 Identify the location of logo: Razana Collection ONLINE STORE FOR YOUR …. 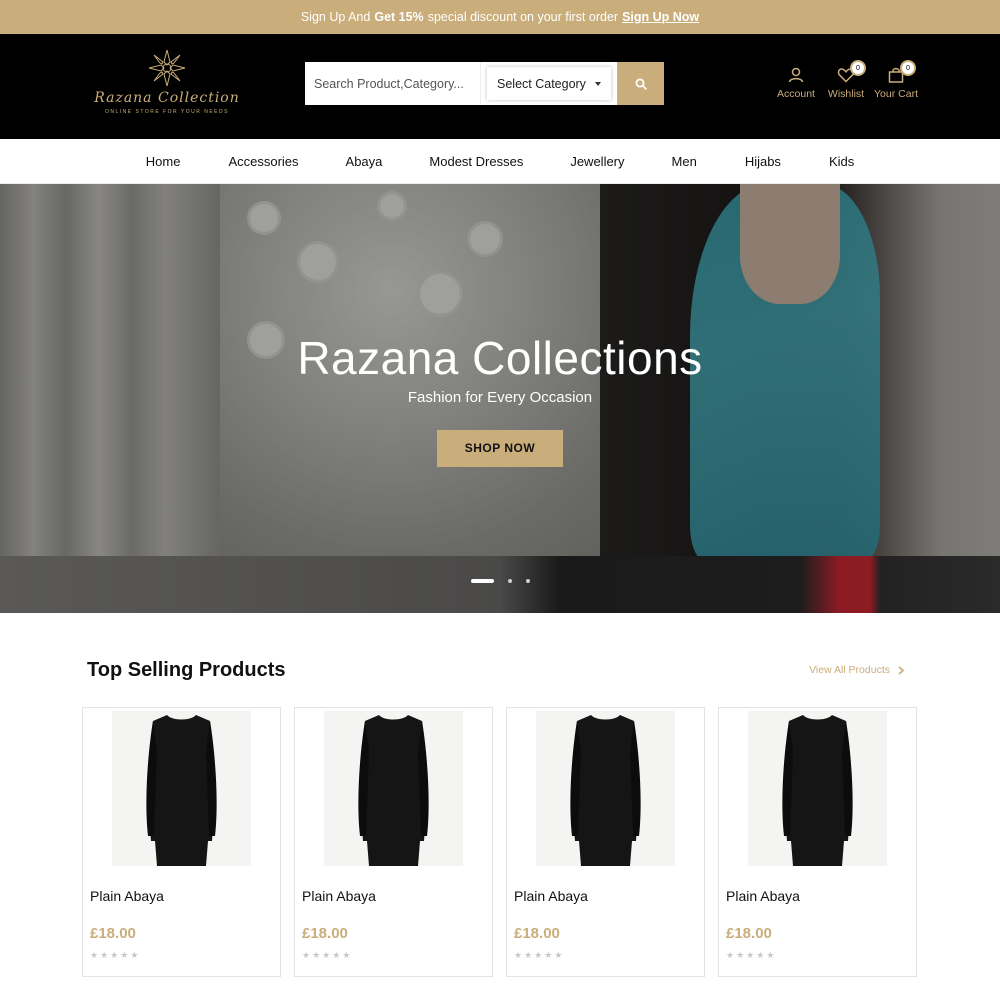
(167, 88).